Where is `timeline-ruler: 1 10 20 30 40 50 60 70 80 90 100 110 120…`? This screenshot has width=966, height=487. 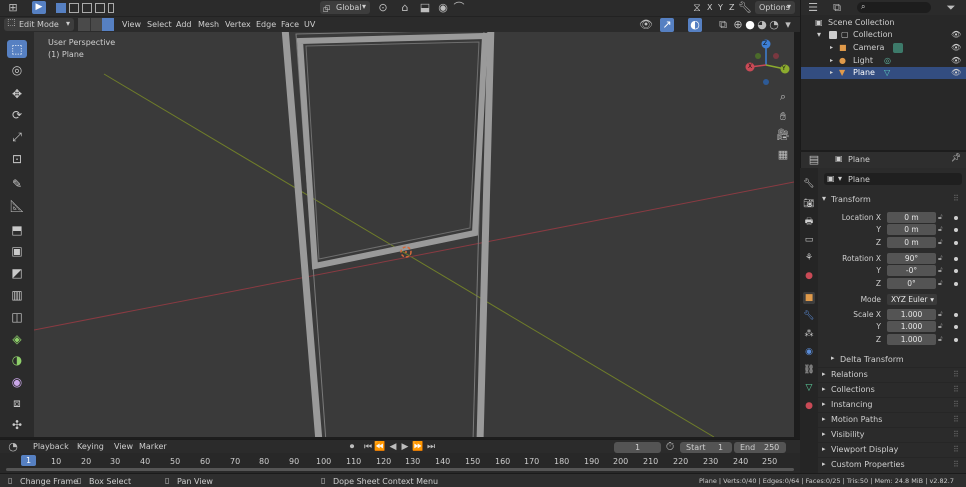 timeline-ruler: 1 10 20 30 40 50 60 70 80 90 100 110 120… is located at coordinates (400, 463).